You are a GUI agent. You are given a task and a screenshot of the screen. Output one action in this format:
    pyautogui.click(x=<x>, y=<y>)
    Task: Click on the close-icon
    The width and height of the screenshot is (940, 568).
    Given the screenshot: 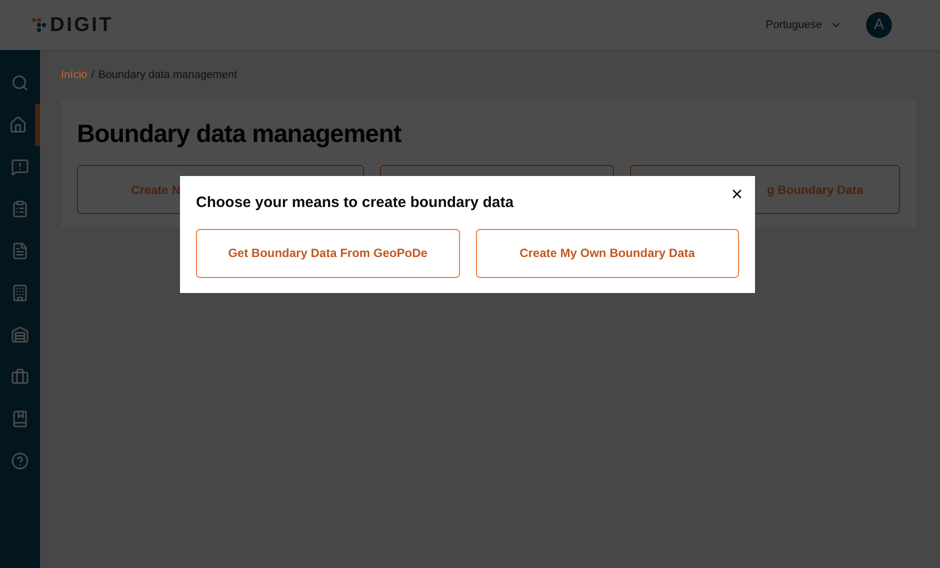 What is the action you would take?
    pyautogui.click(x=737, y=194)
    